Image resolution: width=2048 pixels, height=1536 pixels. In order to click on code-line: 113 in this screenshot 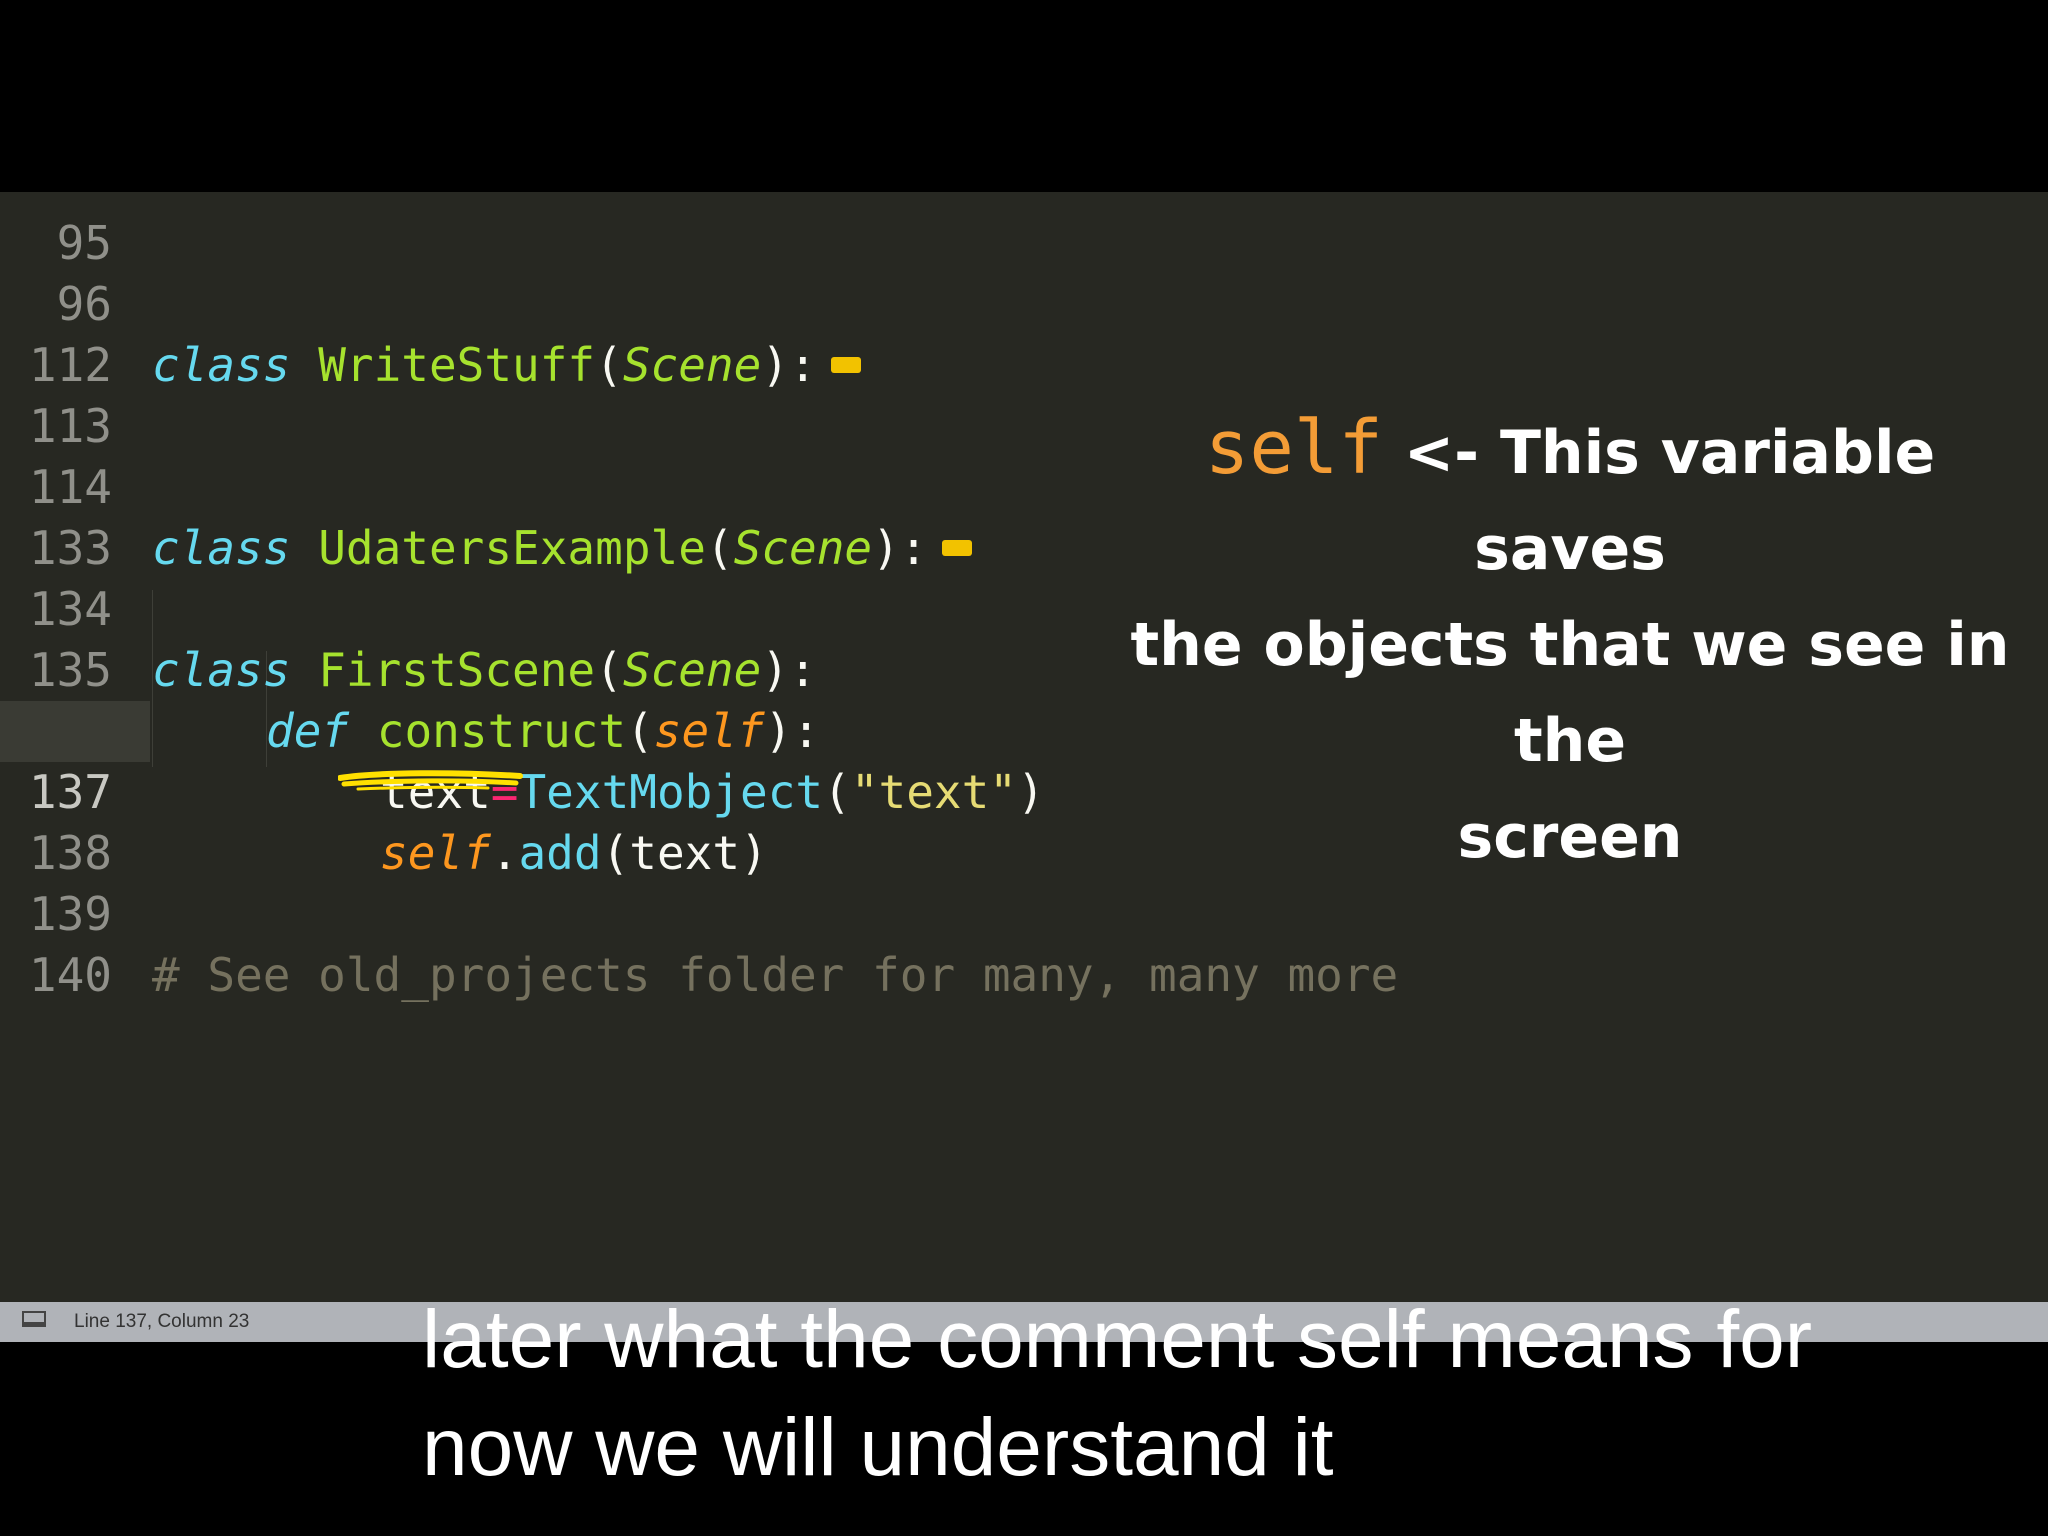, I will do `click(1024, 394)`.